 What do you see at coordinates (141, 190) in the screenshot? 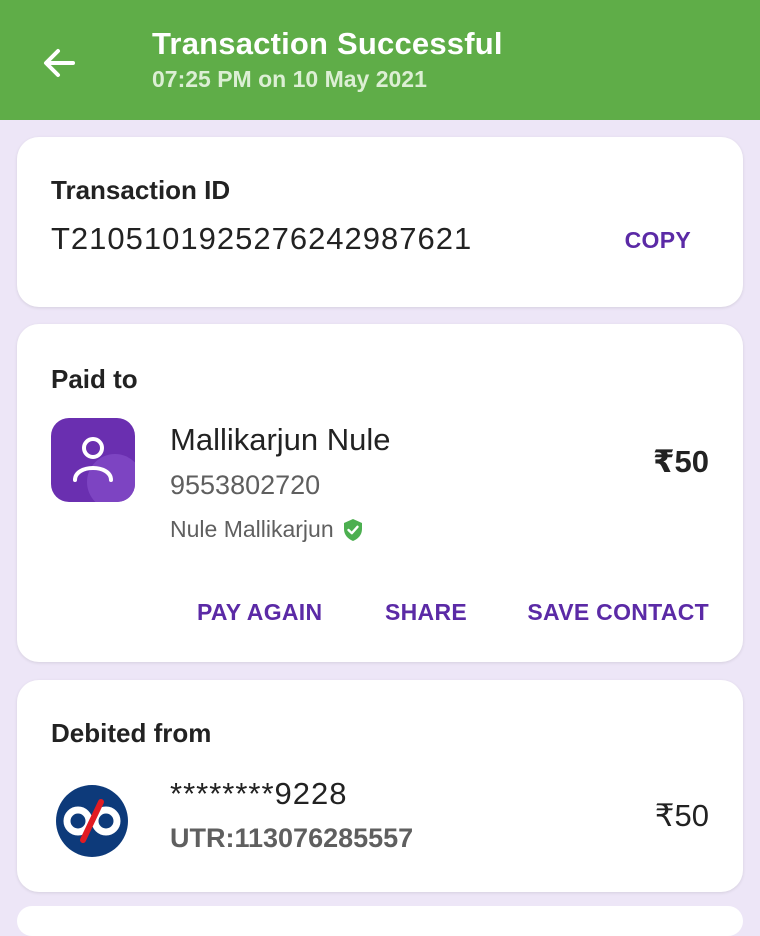
I see `transaction-id-label: Transaction ID` at bounding box center [141, 190].